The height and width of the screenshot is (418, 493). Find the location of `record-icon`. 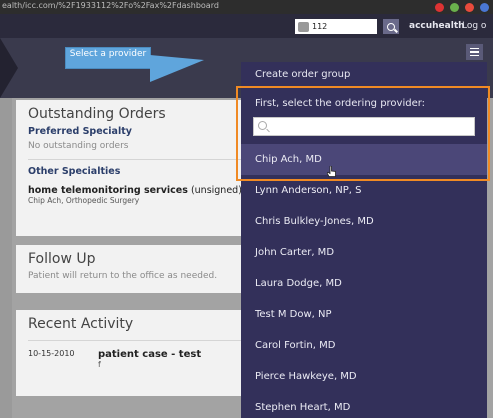

record-icon is located at coordinates (439, 7).